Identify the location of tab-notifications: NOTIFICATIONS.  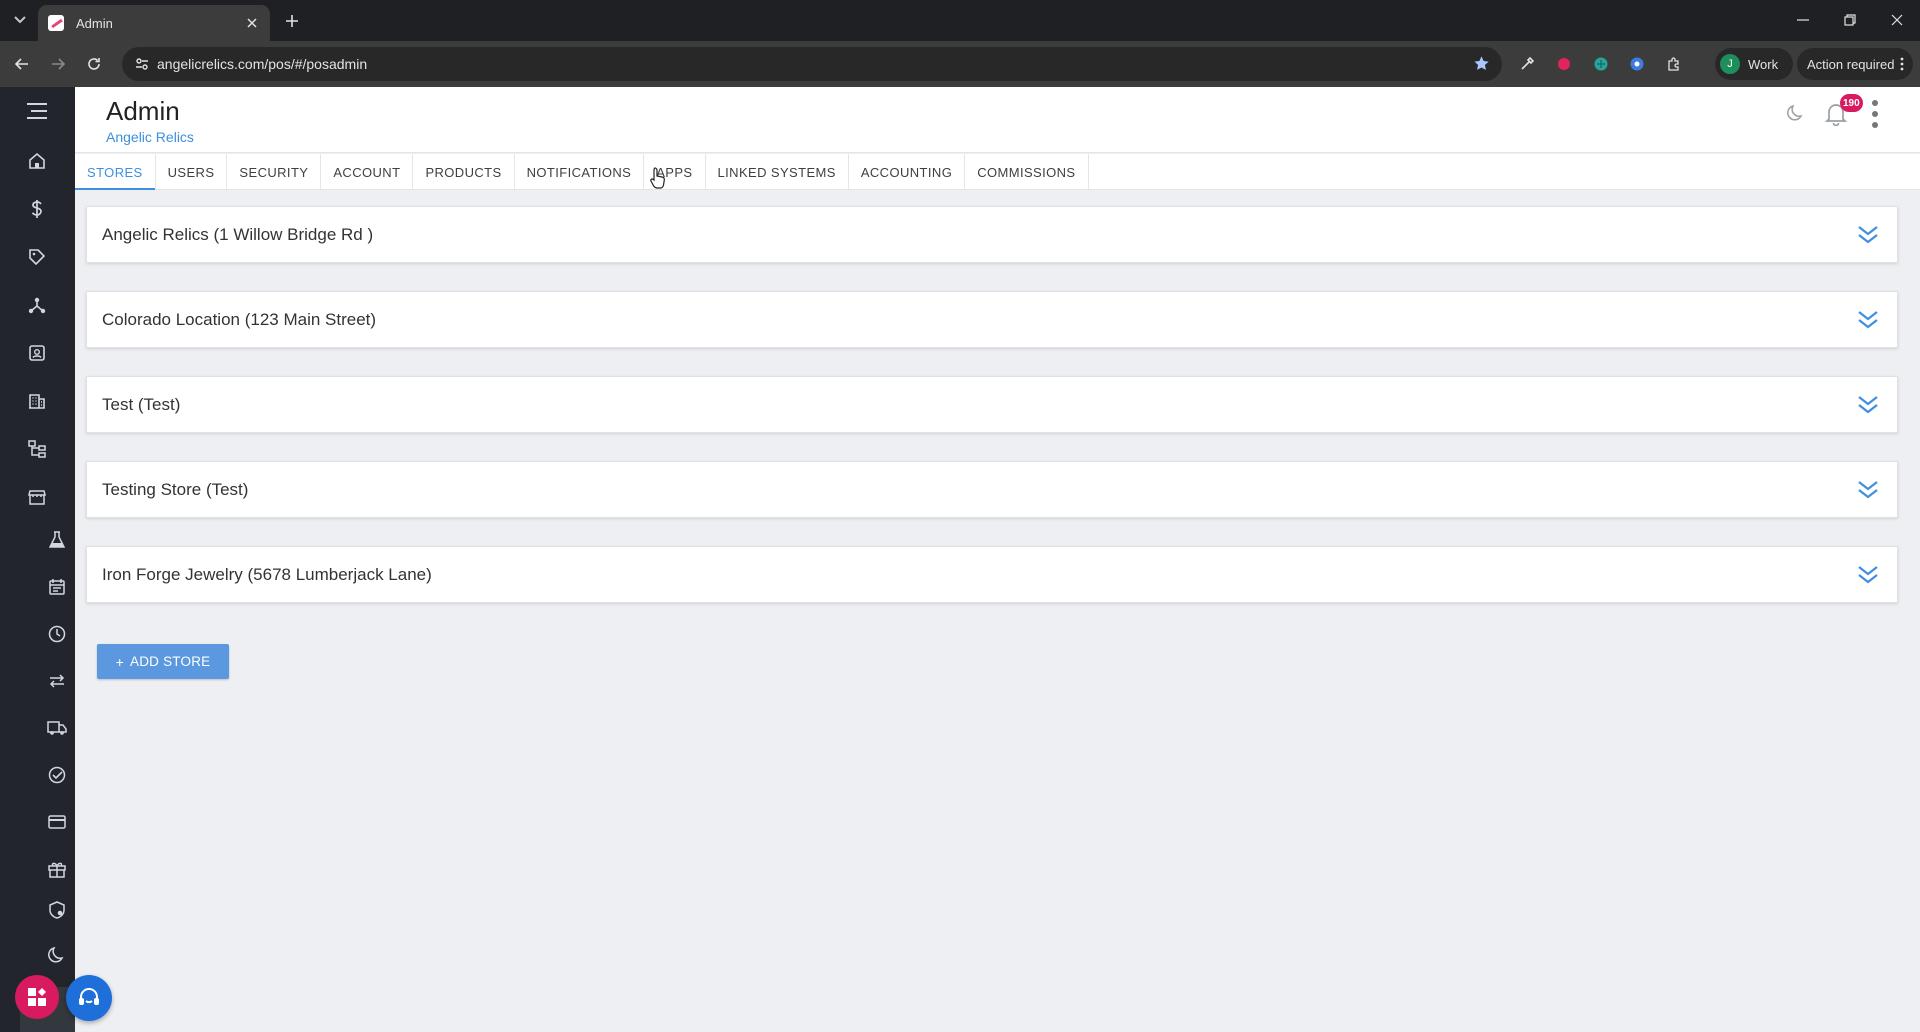
(580, 172).